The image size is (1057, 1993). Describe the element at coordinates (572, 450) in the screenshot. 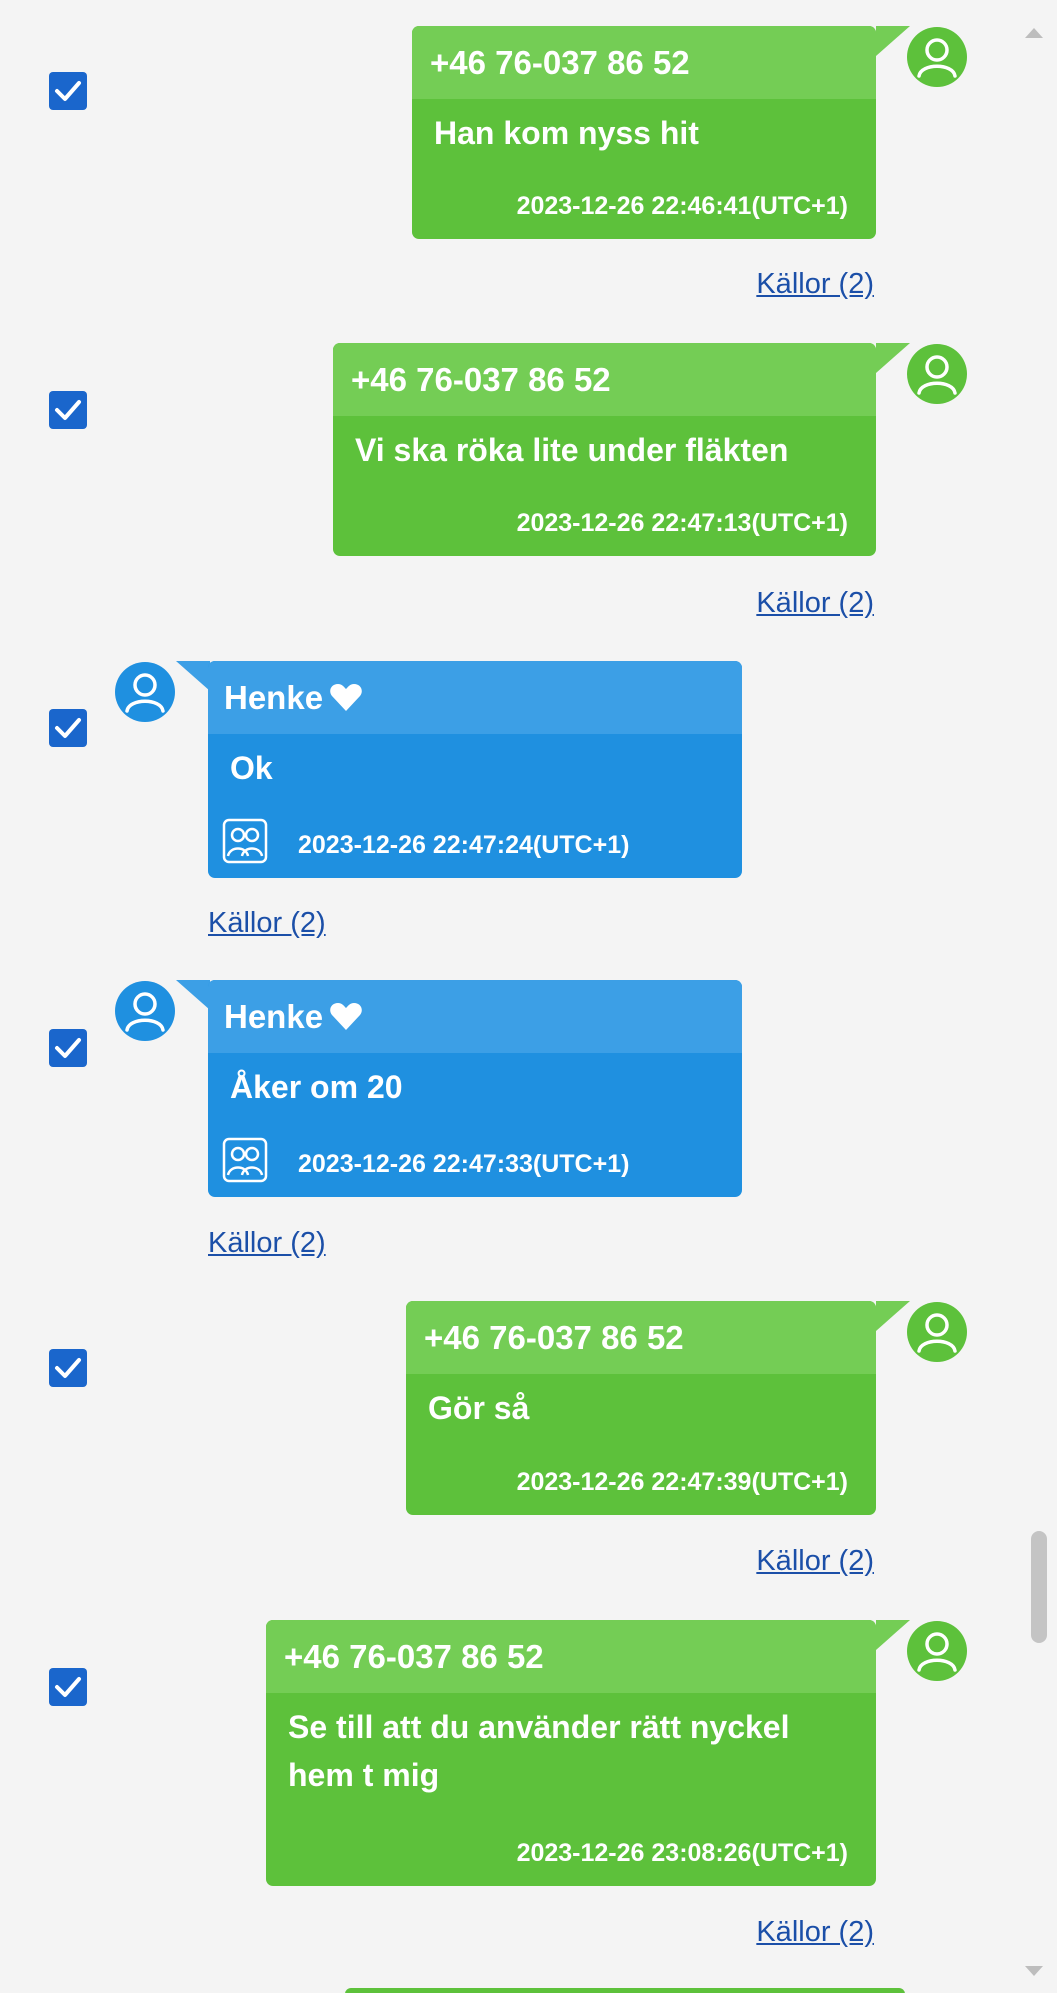

I see `message-text: Vi ska röka lite under fläkten` at that location.